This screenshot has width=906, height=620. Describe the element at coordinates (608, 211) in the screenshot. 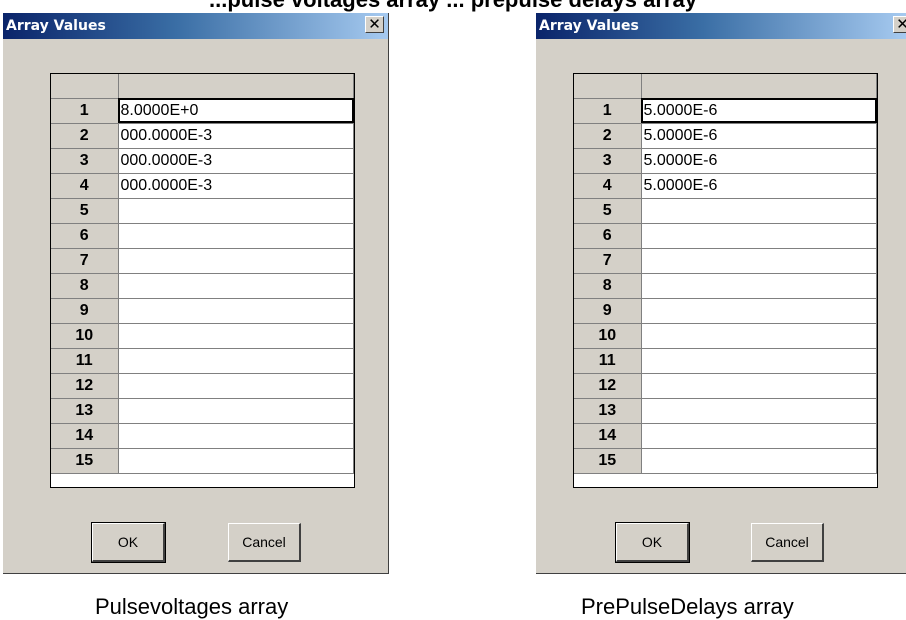

I see `row-number-cell: 5` at that location.